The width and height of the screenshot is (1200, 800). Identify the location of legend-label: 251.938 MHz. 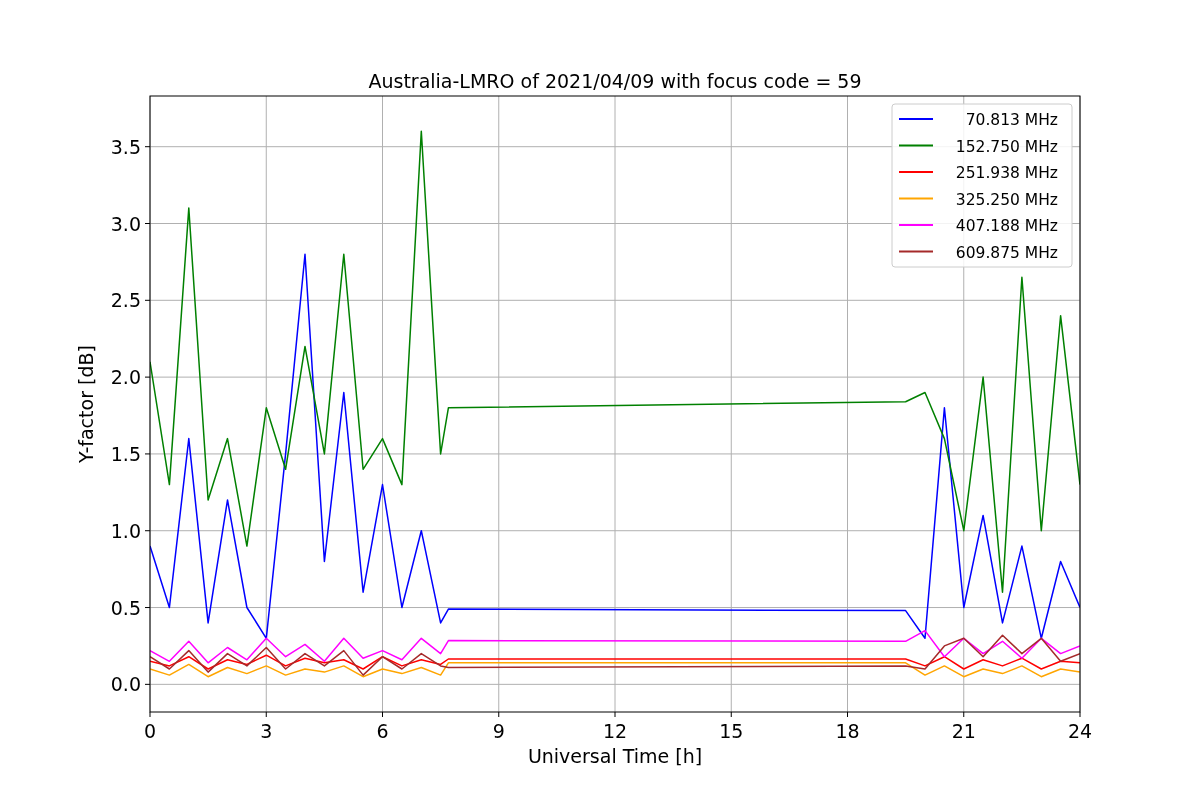
(1006, 173).